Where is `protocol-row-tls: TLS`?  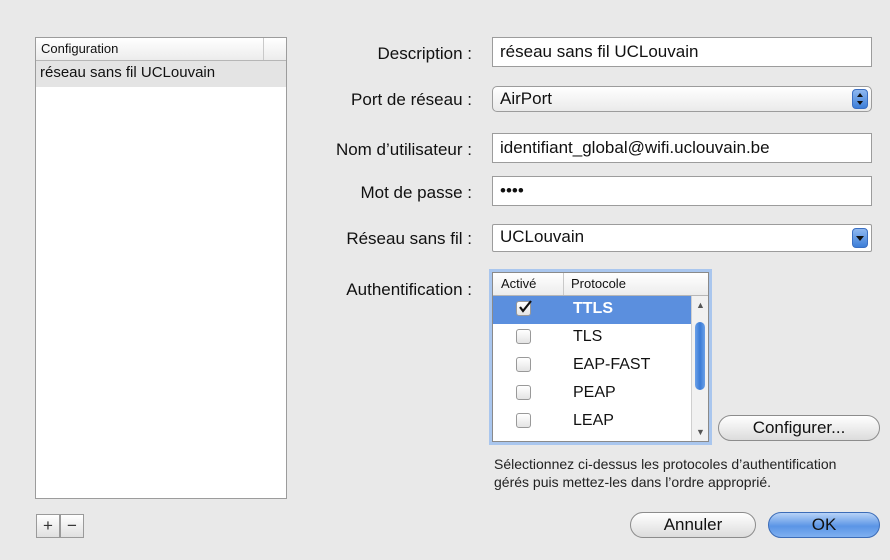
protocol-row-tls: TLS is located at coordinates (600, 338).